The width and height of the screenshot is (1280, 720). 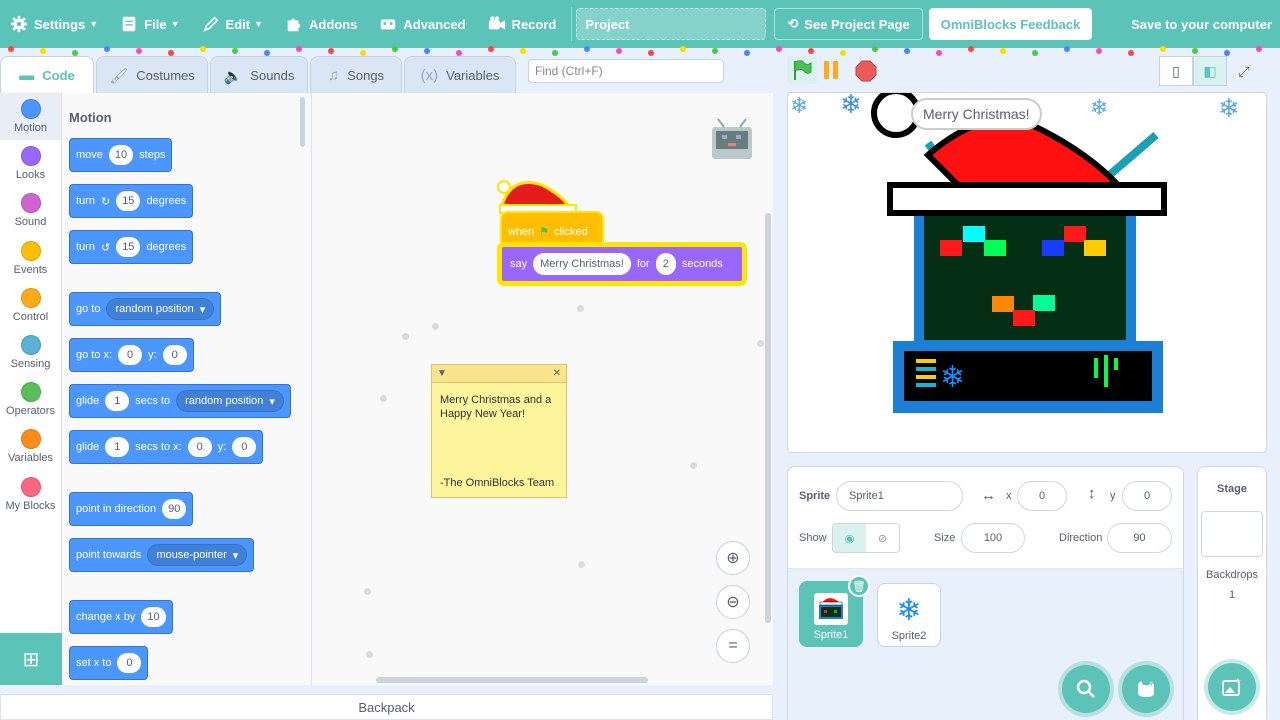 I want to click on sprite-tile-sprite2: ❄ Sprite2, so click(x=909, y=615).